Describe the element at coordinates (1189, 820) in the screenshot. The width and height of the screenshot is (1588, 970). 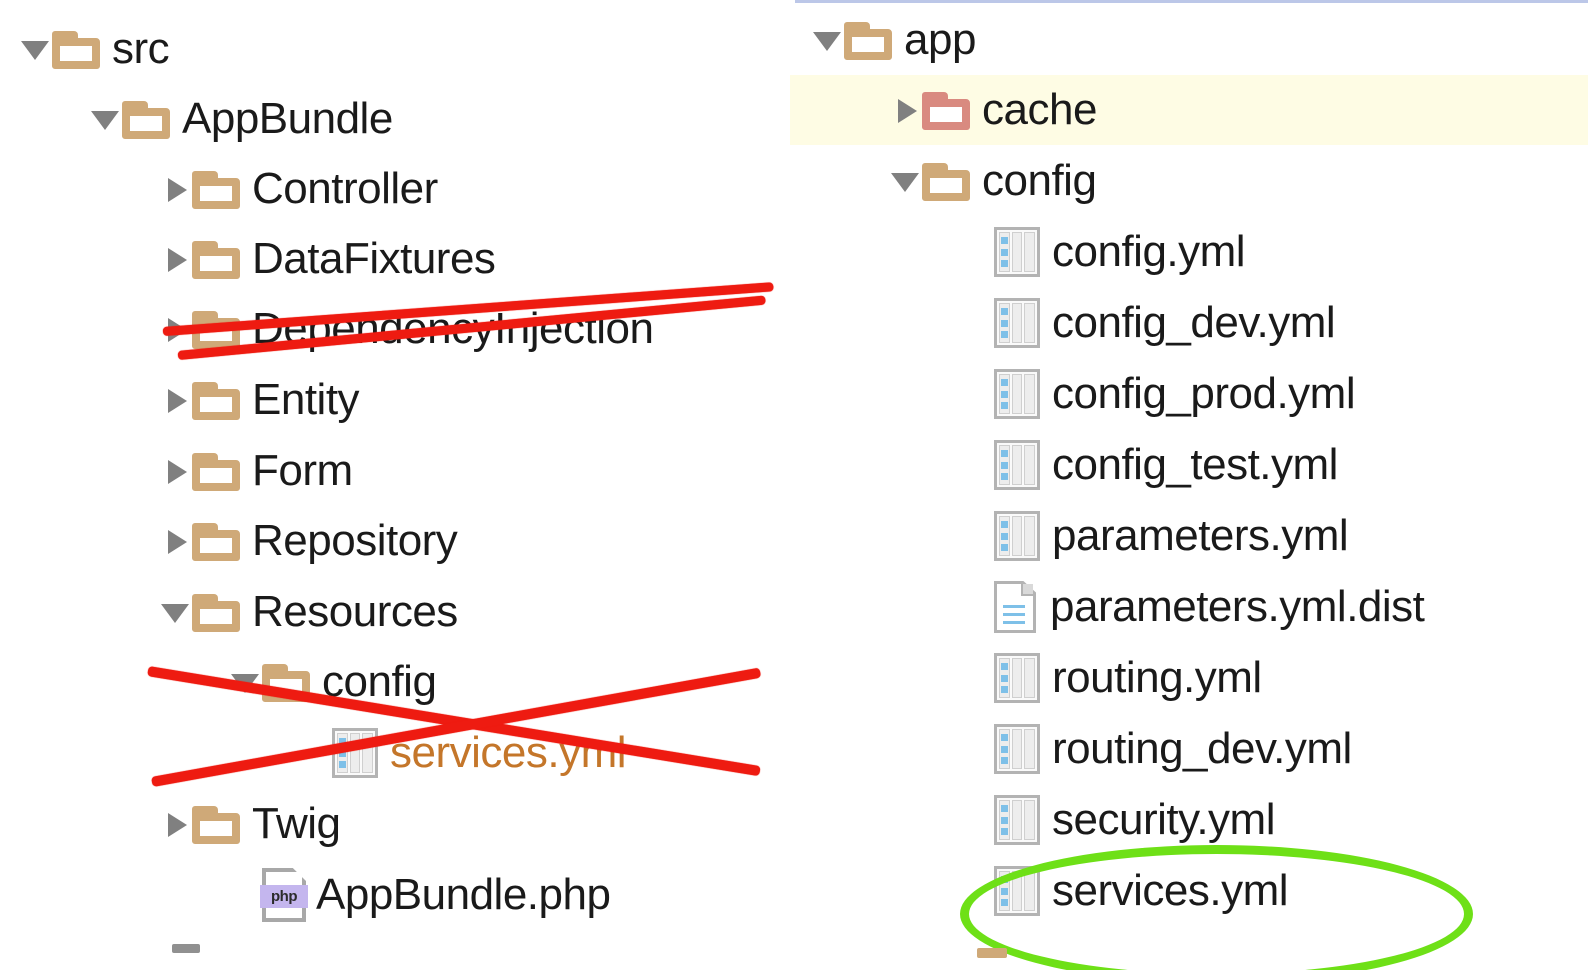
I see `tree-row: security.yml` at that location.